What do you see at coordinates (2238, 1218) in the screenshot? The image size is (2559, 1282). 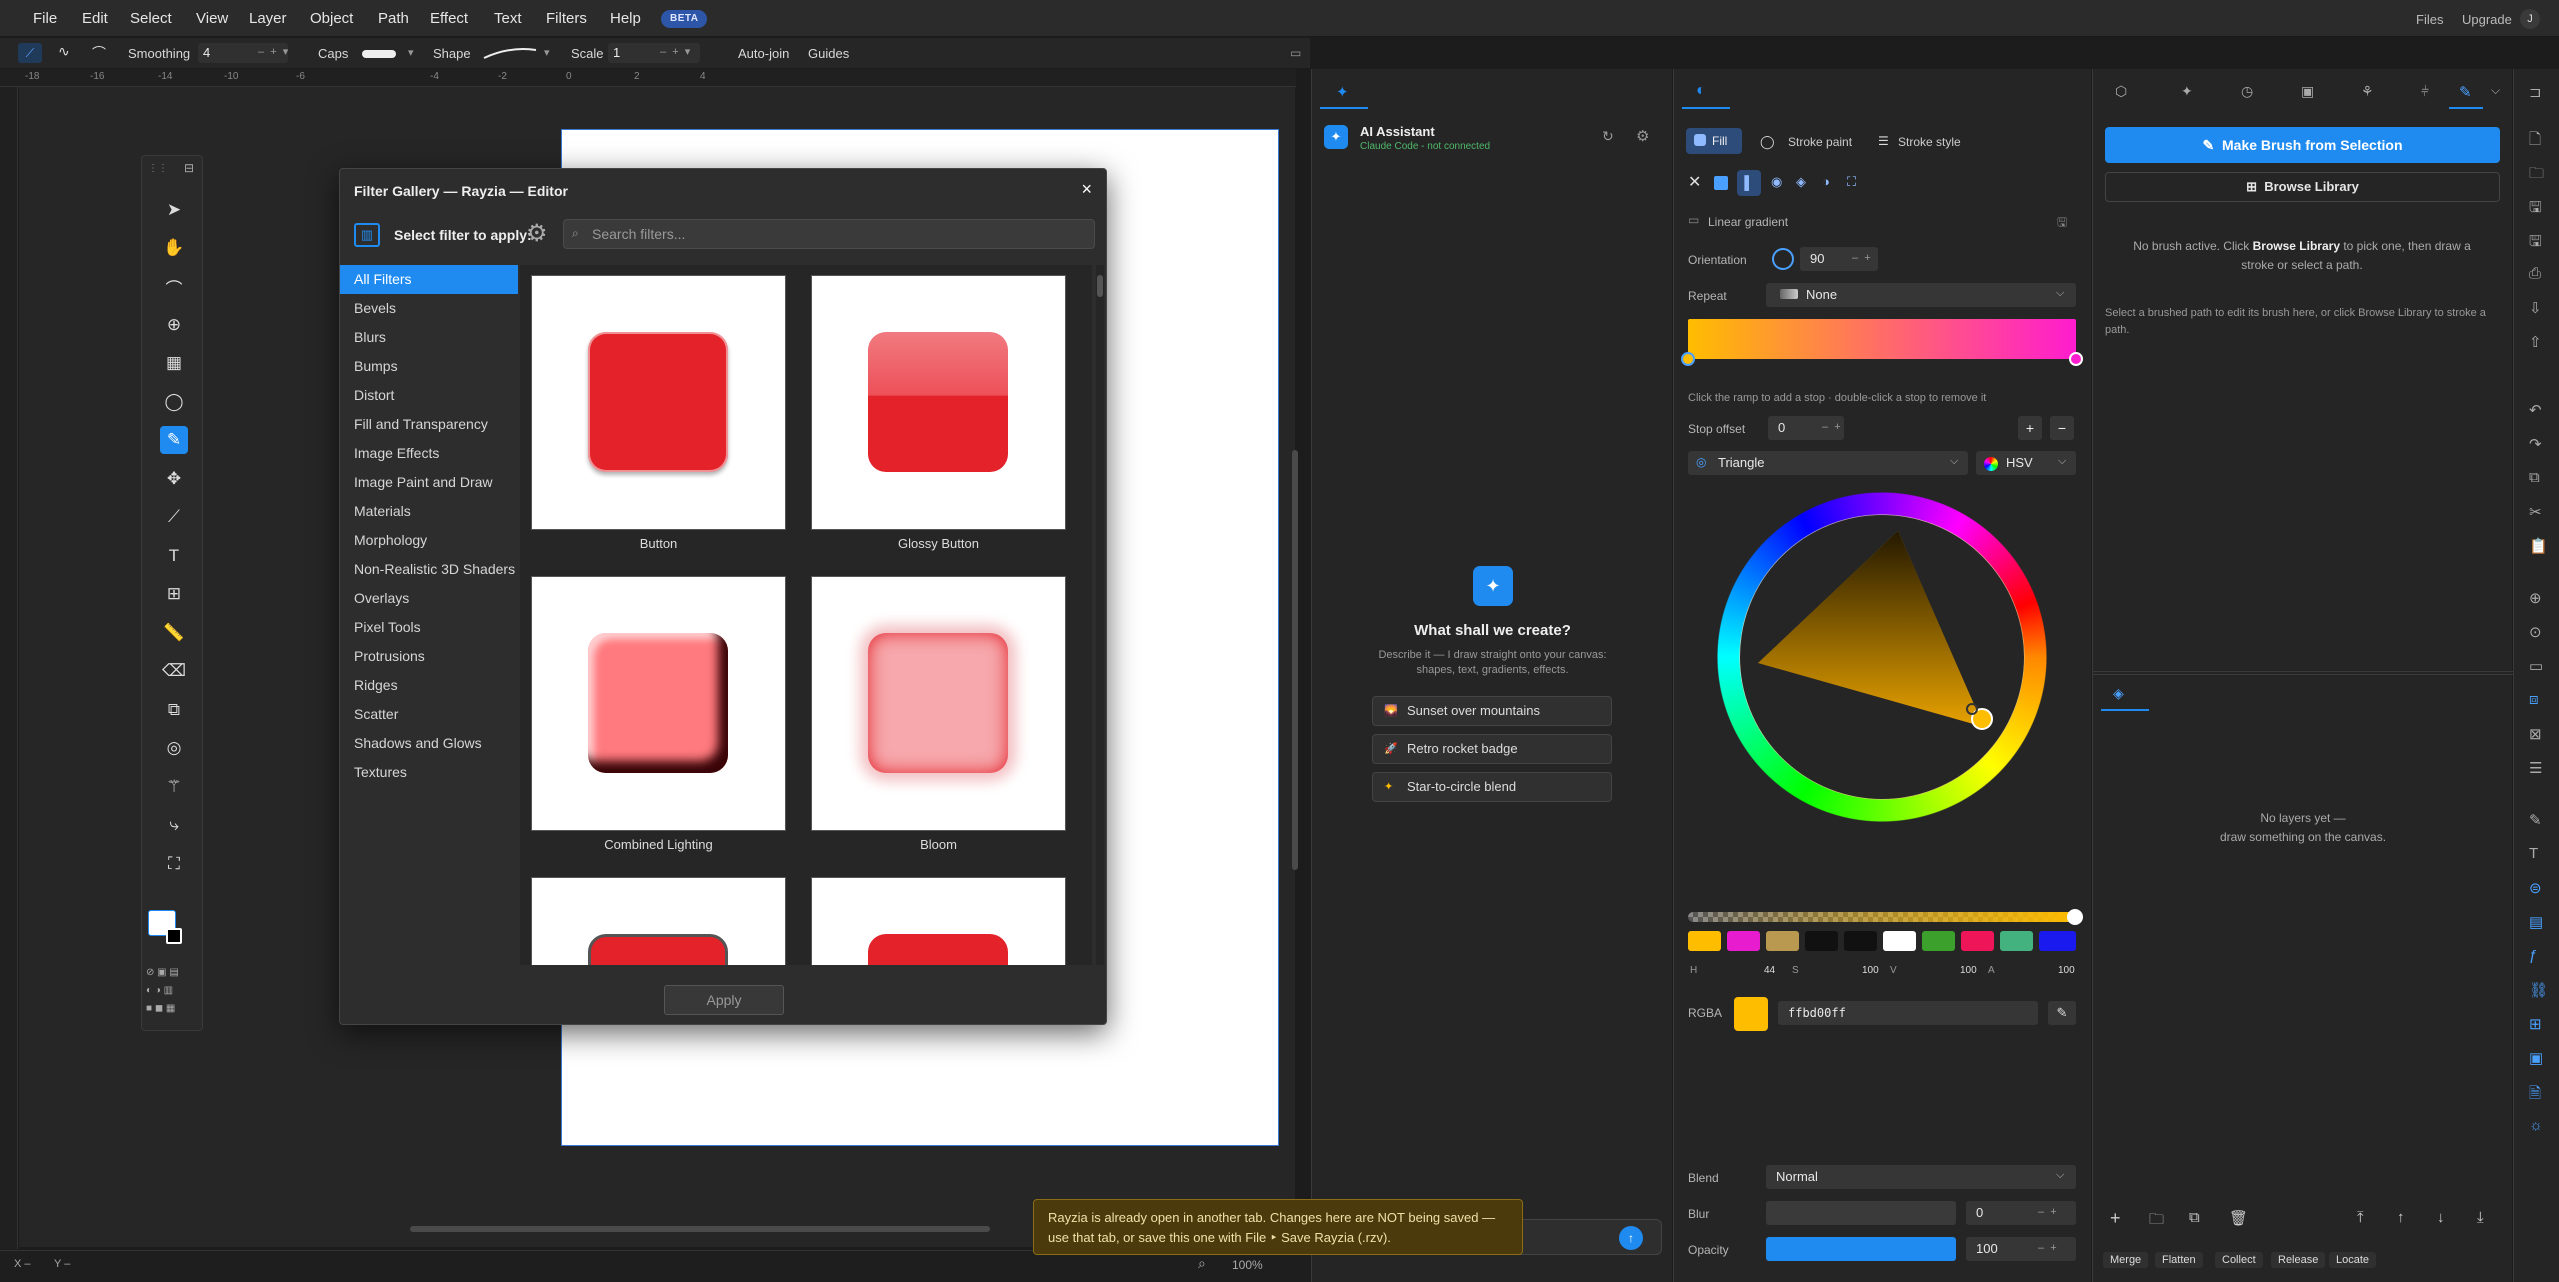 I see `delete-layer-icon: 🗑` at bounding box center [2238, 1218].